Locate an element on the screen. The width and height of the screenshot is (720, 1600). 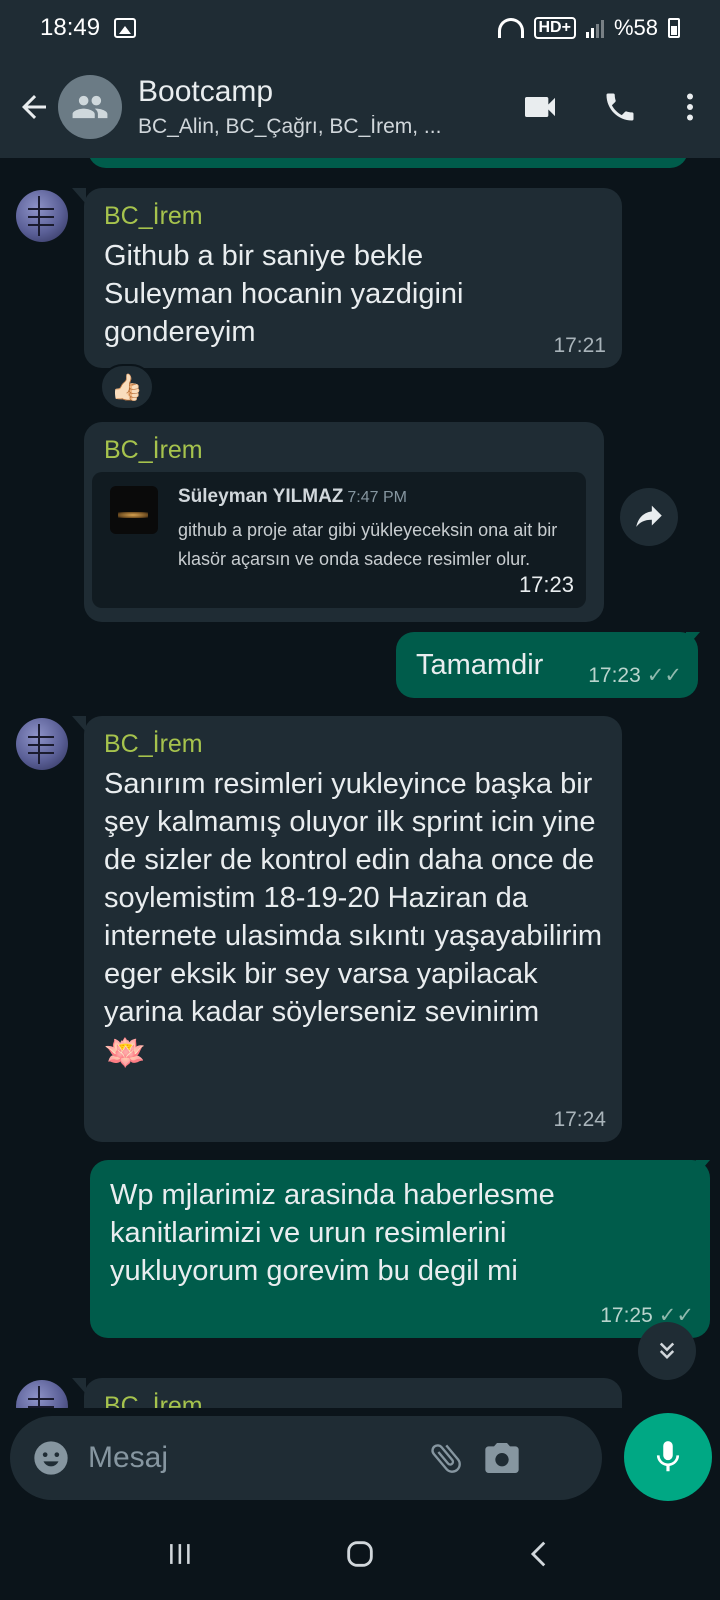
message-time: 17:24 is located at coordinates (579, 1119).